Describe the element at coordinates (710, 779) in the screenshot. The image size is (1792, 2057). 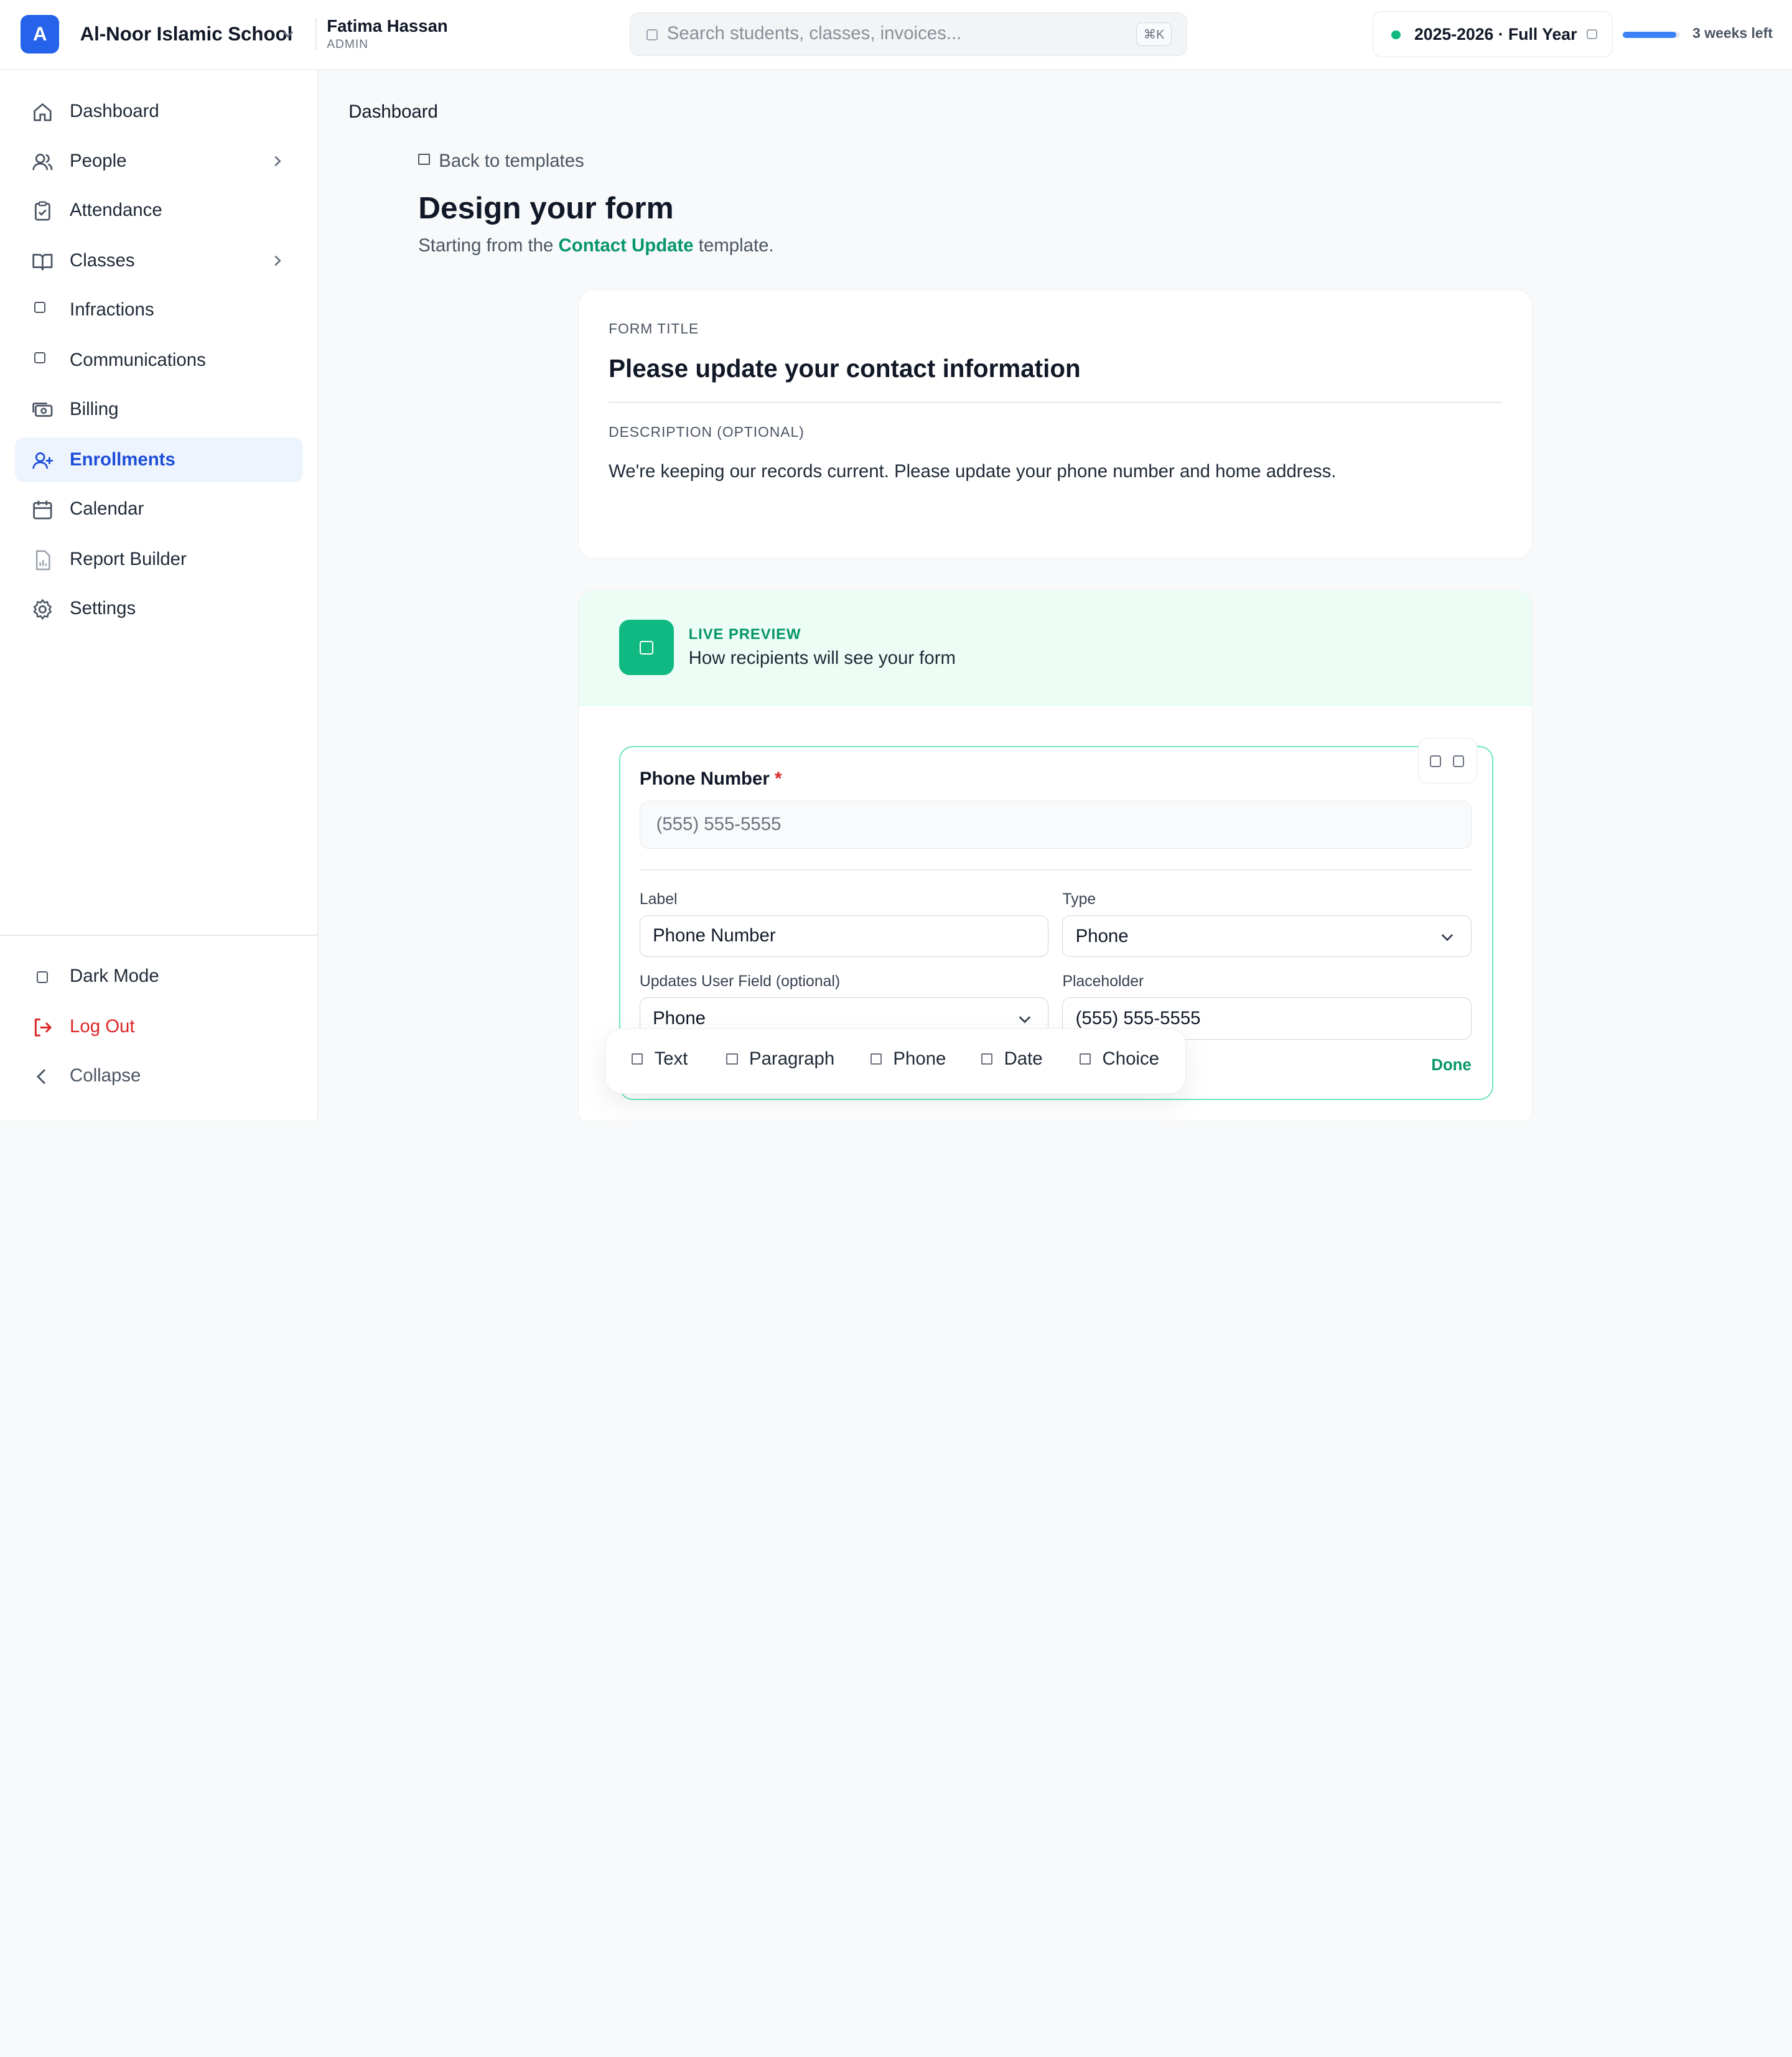
I see `field-preview-label: Phone Number *` at that location.